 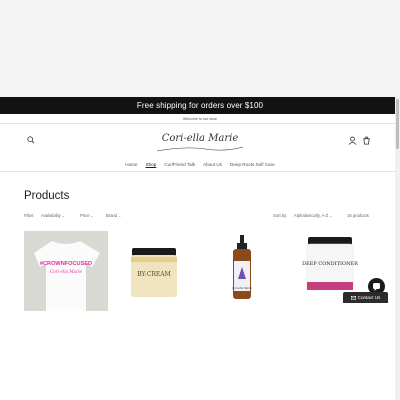 I want to click on search-icon, so click(x=31, y=140).